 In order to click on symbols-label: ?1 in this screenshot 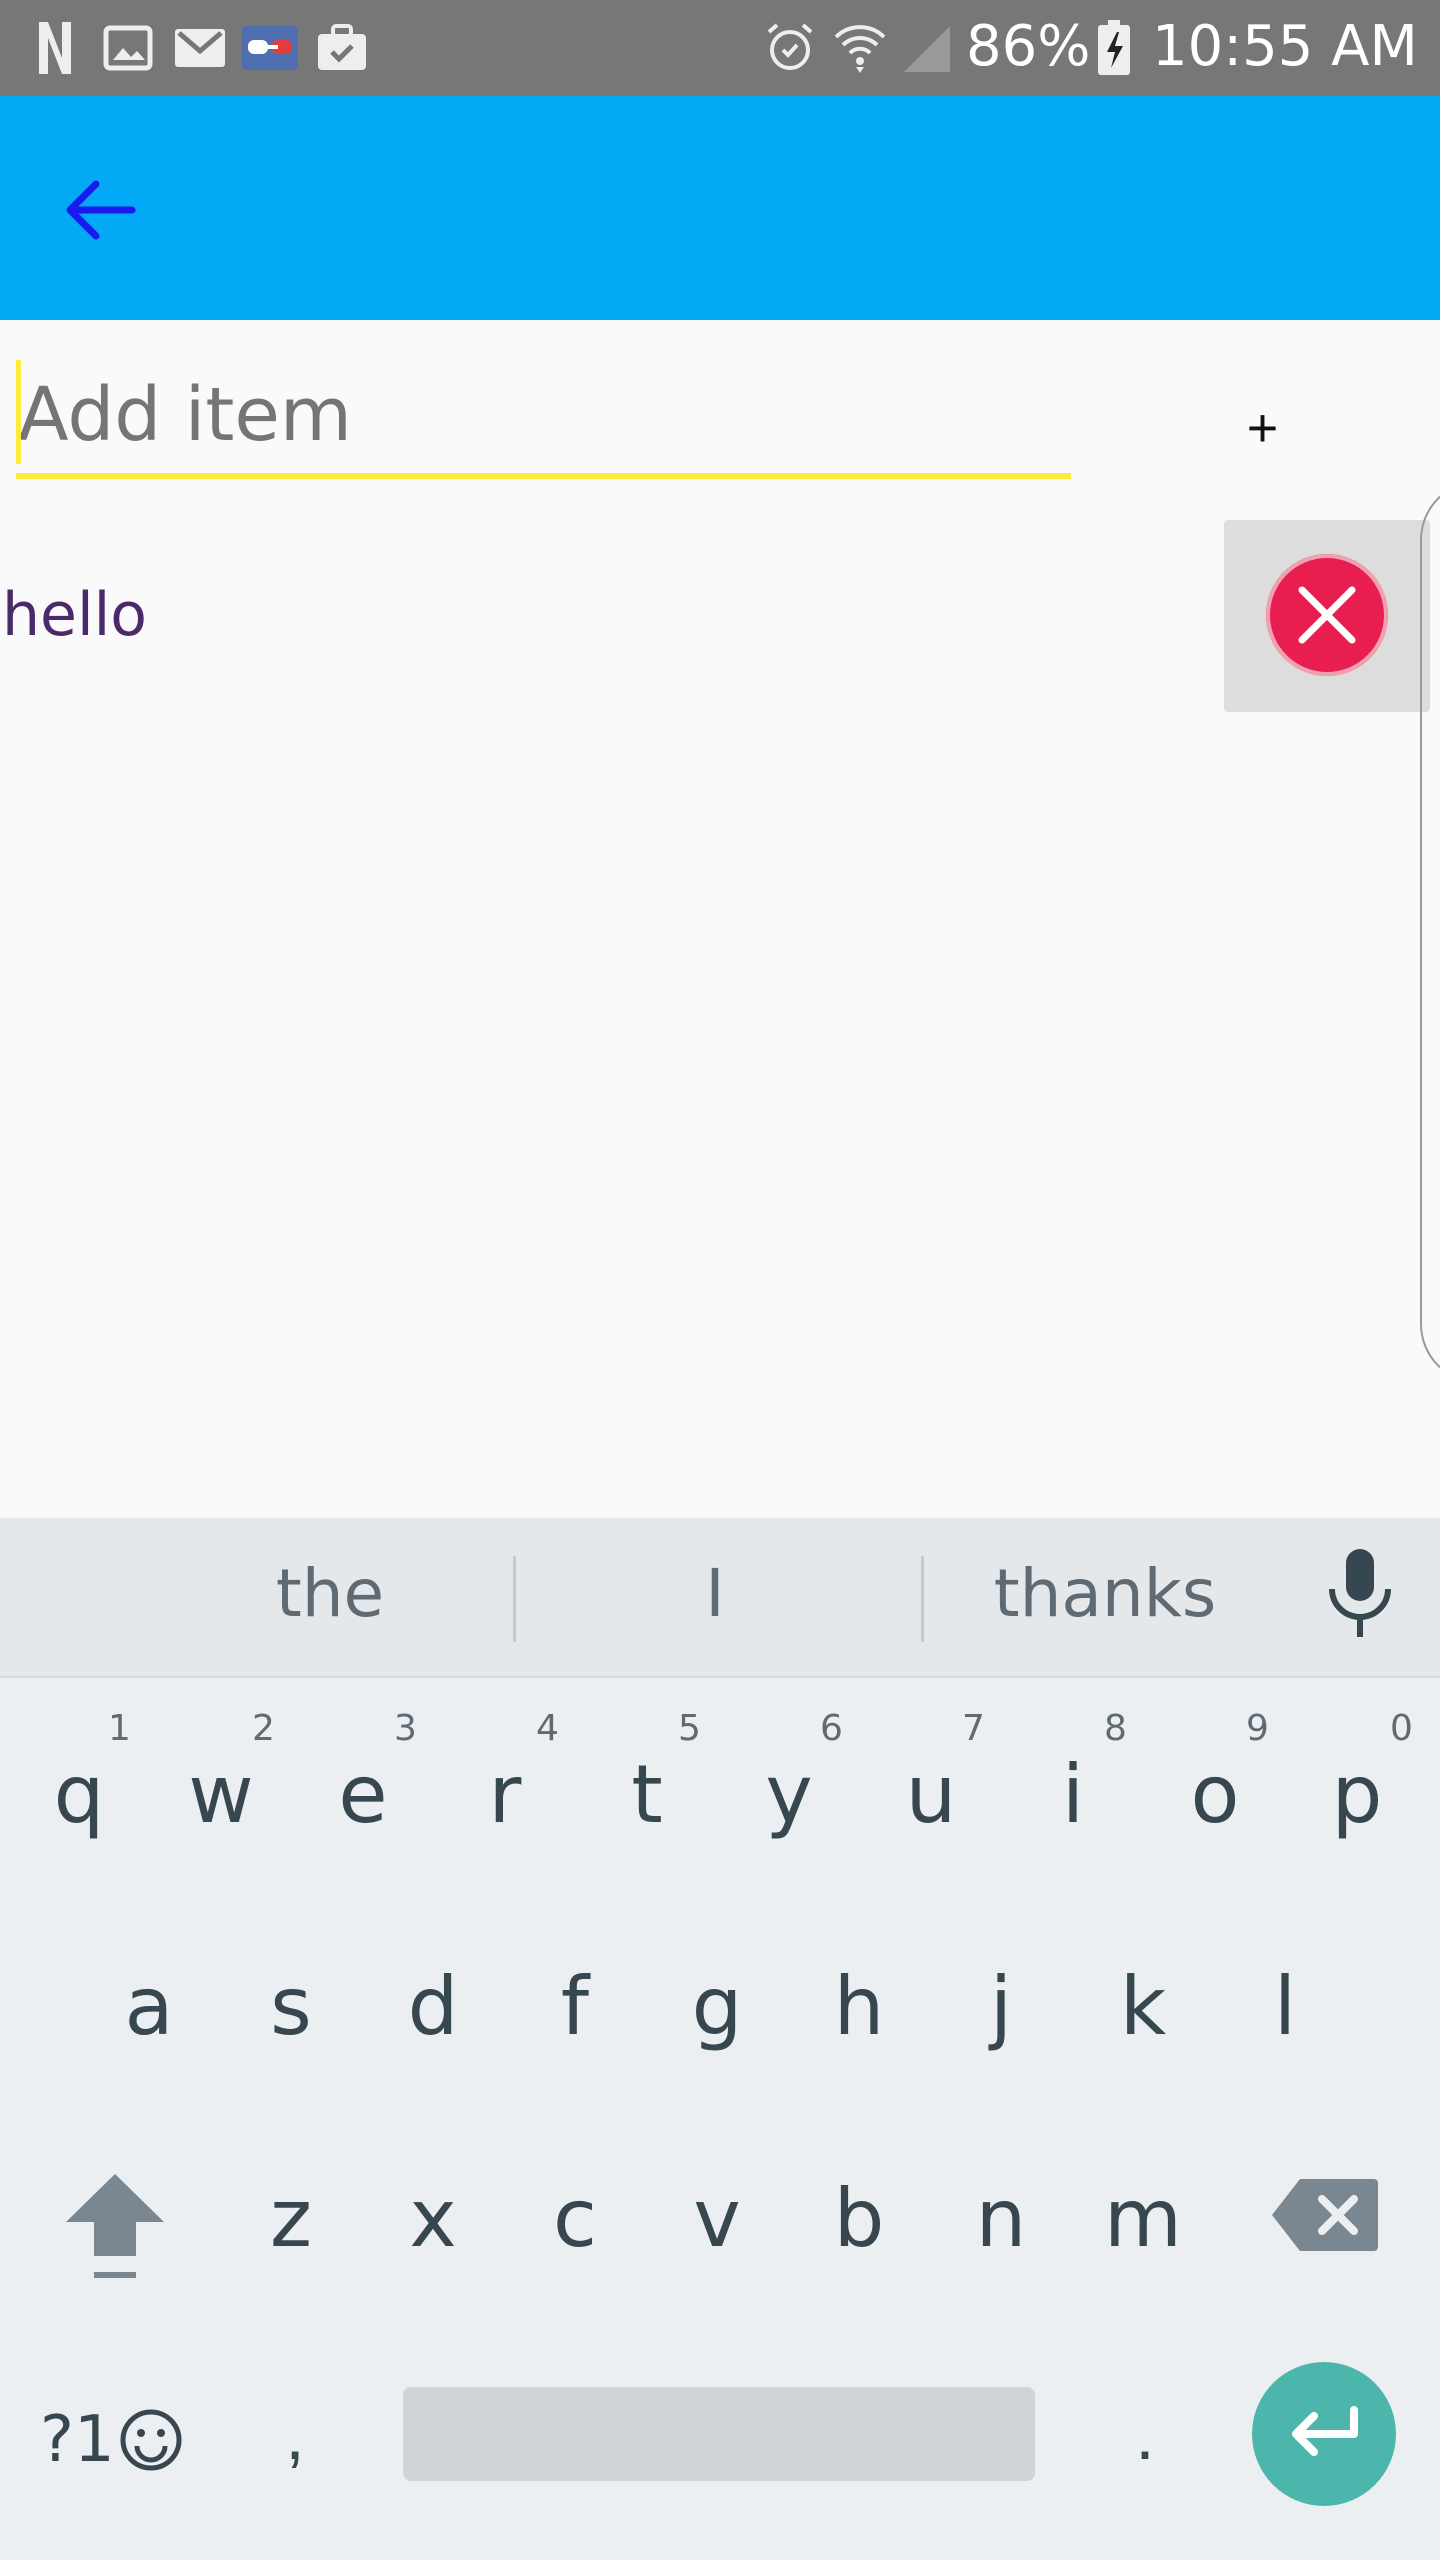, I will do `click(77, 2440)`.